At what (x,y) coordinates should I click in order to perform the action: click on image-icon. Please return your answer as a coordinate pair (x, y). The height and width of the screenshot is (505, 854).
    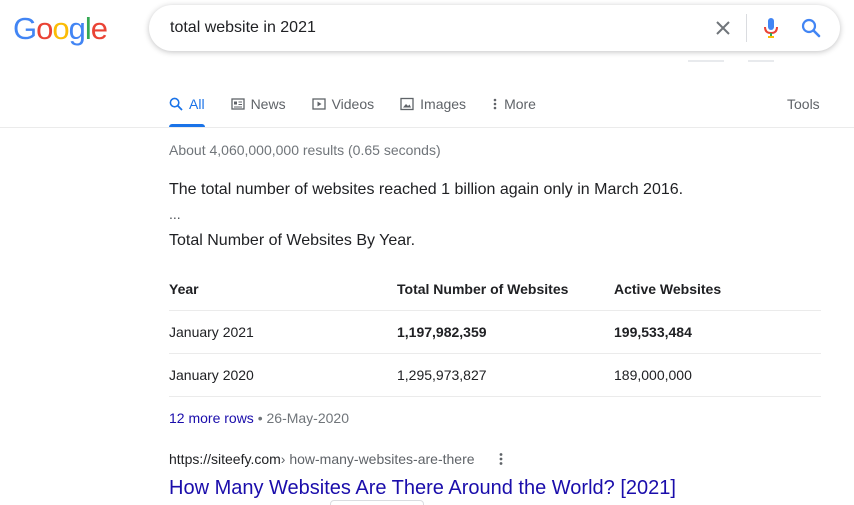
    Looking at the image, I should click on (407, 104).